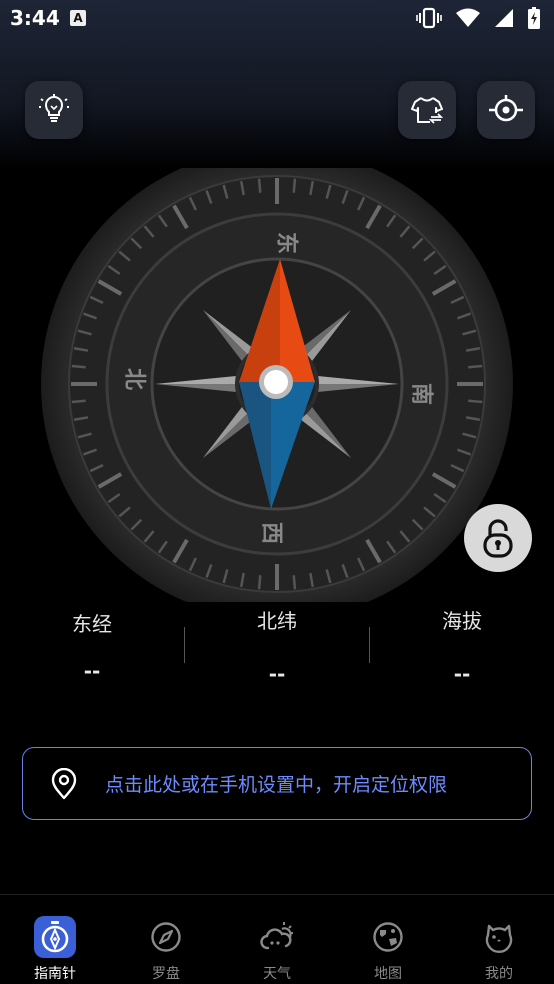 This screenshot has width=554, height=984. Describe the element at coordinates (468, 17) in the screenshot. I see `wifi-icon` at that location.